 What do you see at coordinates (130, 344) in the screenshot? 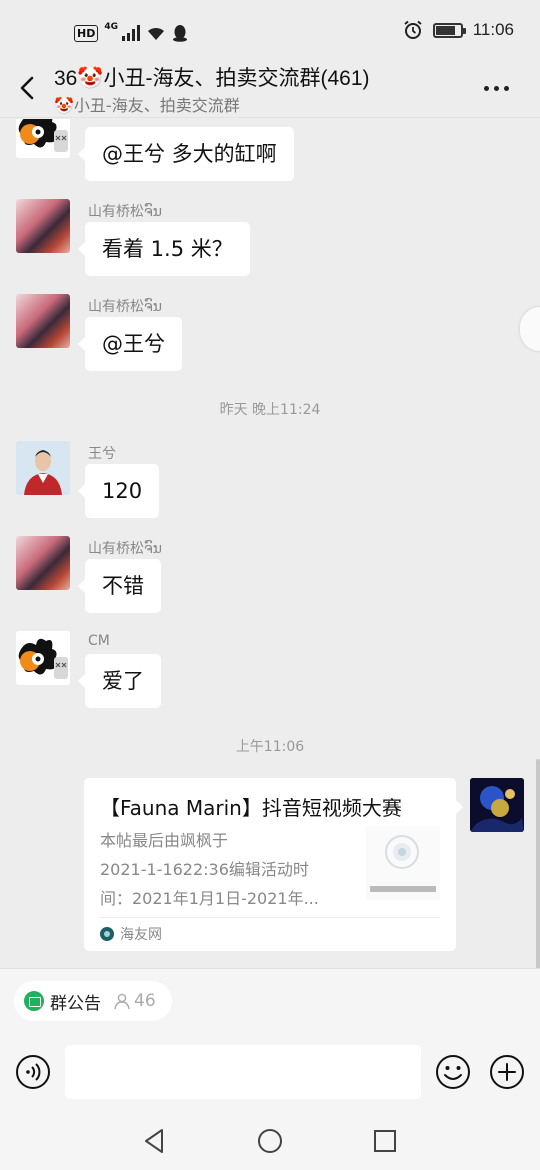
I see `message-bubble: @王兮` at bounding box center [130, 344].